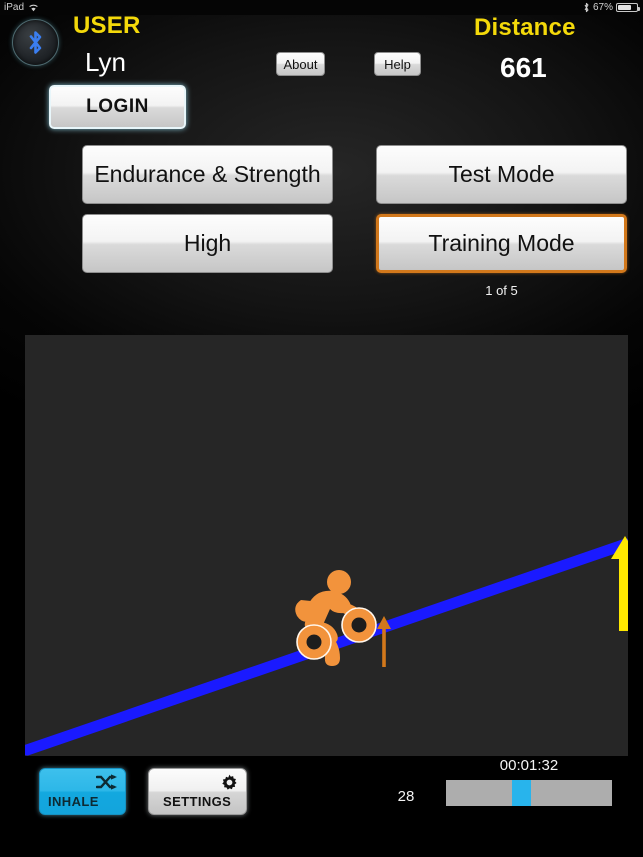 This screenshot has width=643, height=857. I want to click on endurance-strength-button: Endurance & Strength, so click(207, 174).